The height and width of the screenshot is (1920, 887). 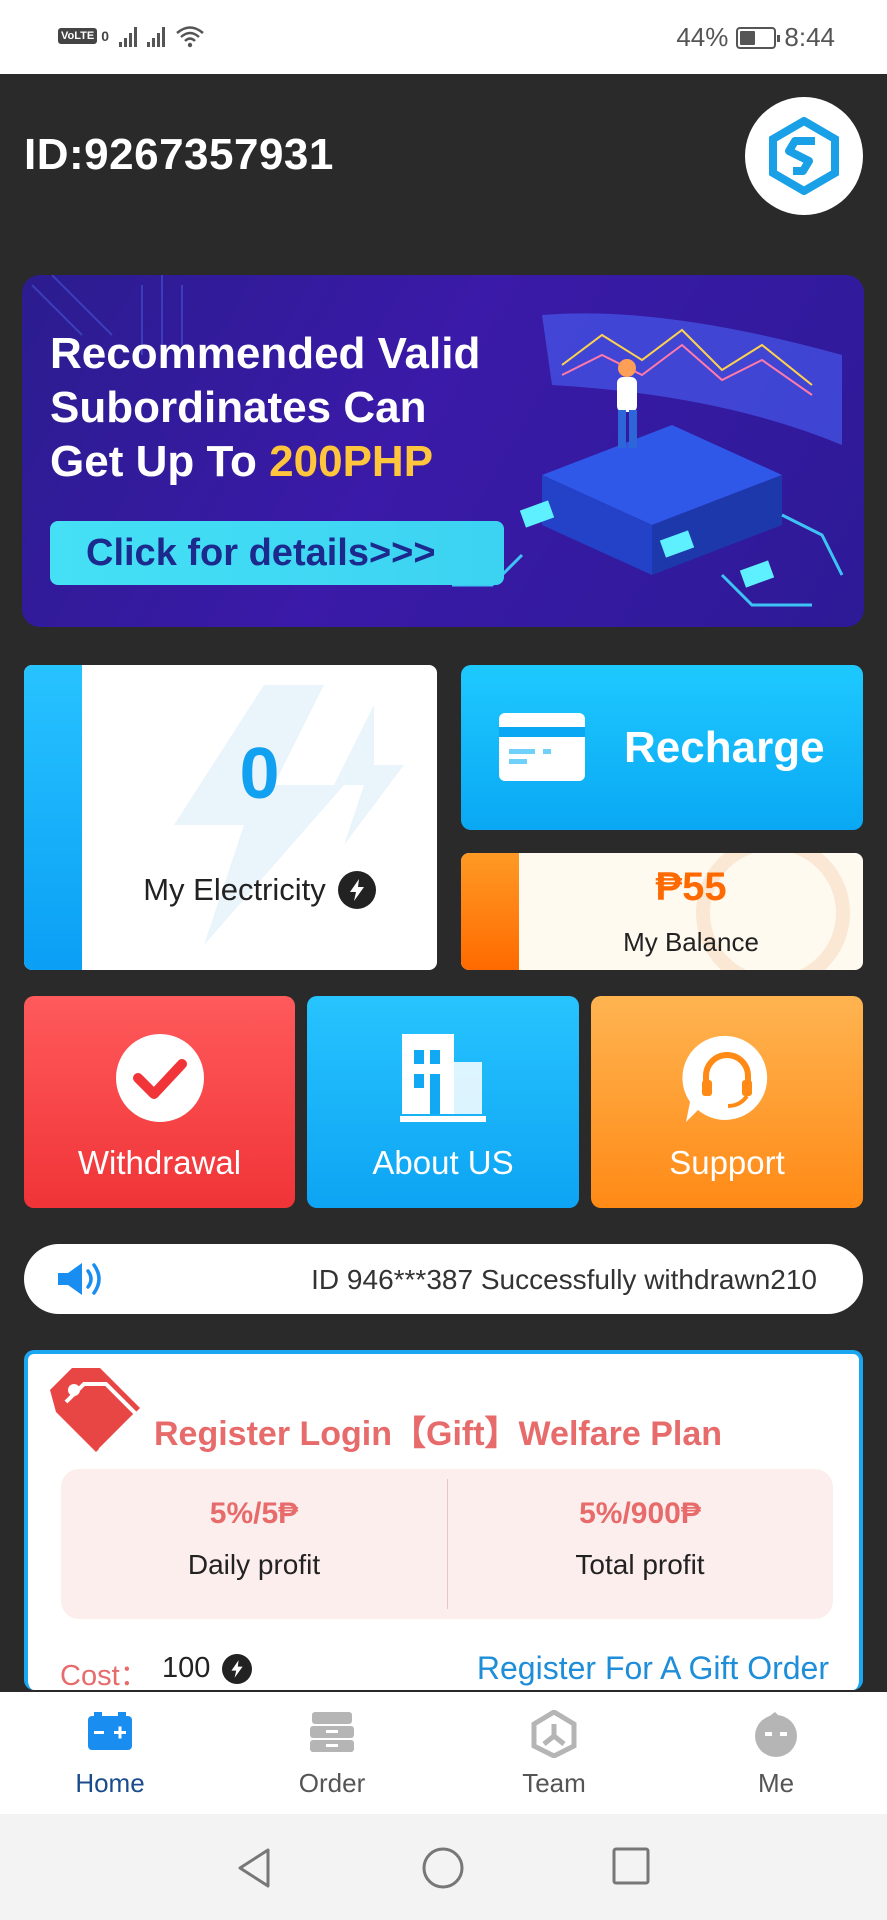 I want to click on support-label: Support, so click(x=727, y=1162).